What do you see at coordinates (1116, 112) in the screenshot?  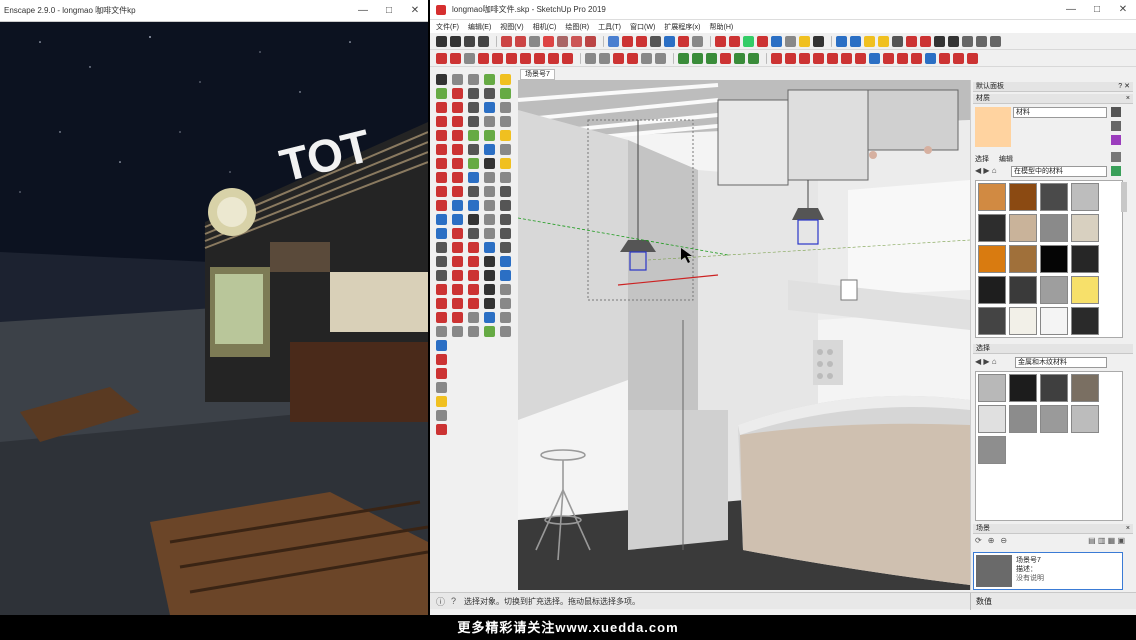 I see `display-secondary-icon` at bounding box center [1116, 112].